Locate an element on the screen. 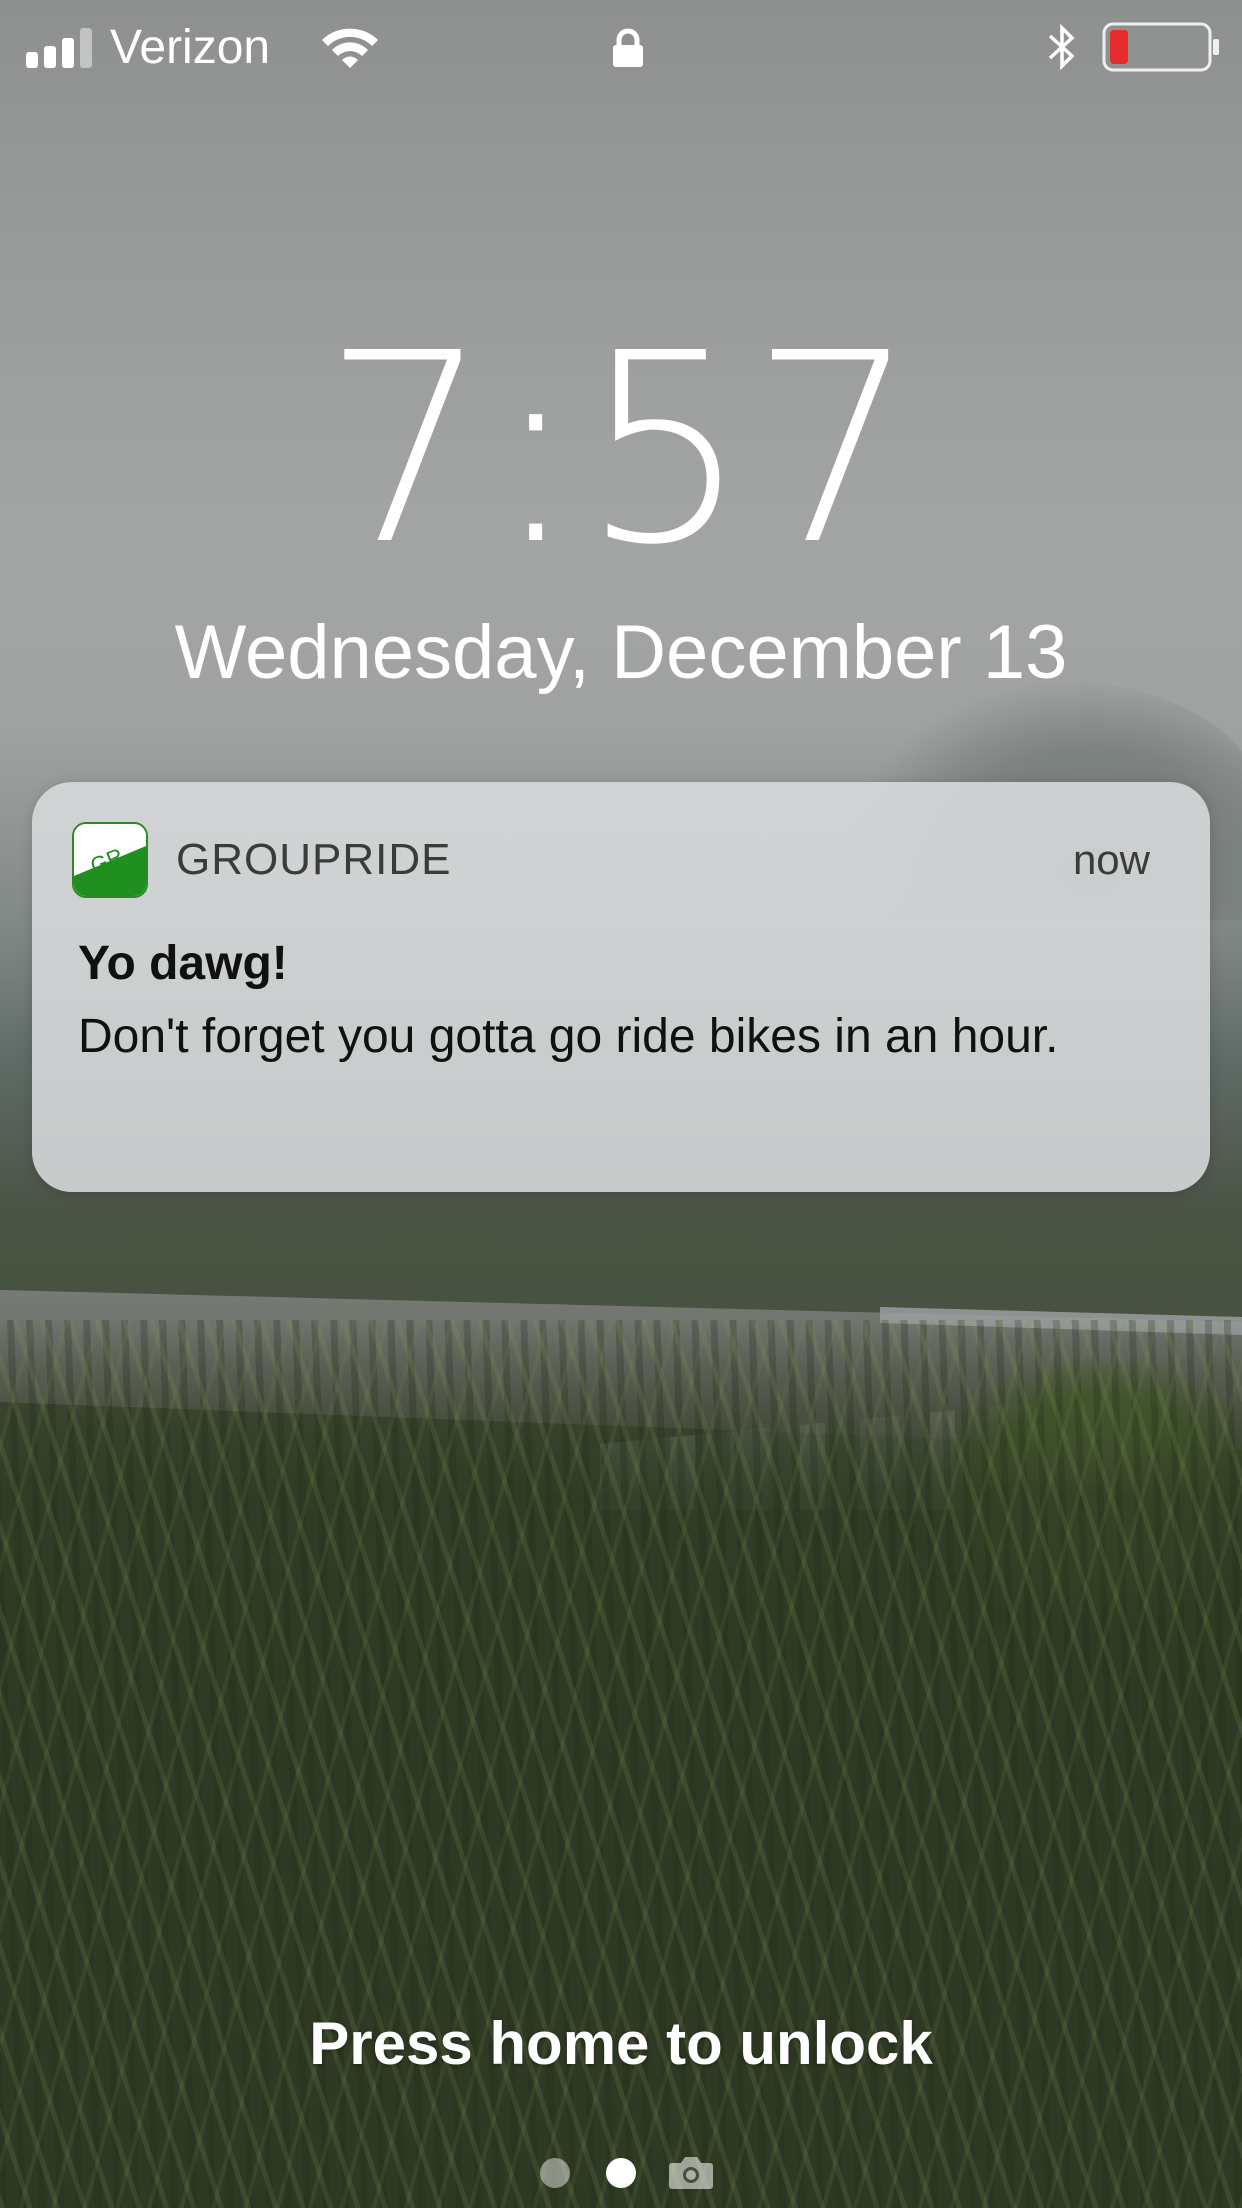 Image resolution: width=1242 pixels, height=2208 pixels. wallpaper-village is located at coordinates (830, 1455).